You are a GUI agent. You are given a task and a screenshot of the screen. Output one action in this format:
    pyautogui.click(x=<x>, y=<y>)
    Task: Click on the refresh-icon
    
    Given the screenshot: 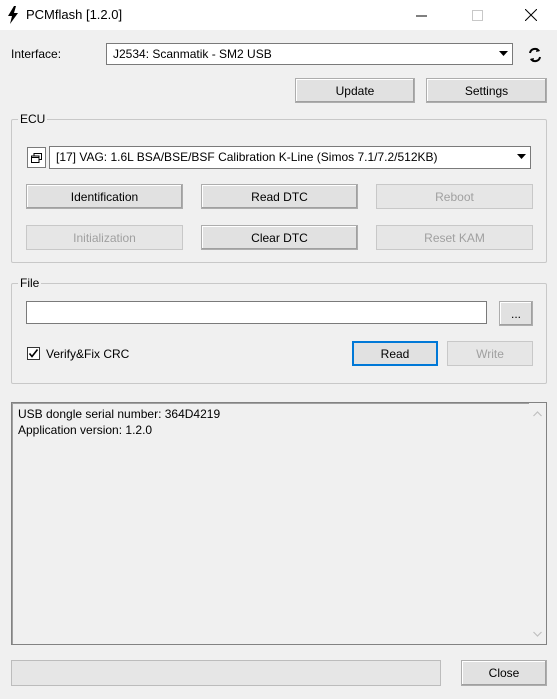 What is the action you would take?
    pyautogui.click(x=535, y=55)
    